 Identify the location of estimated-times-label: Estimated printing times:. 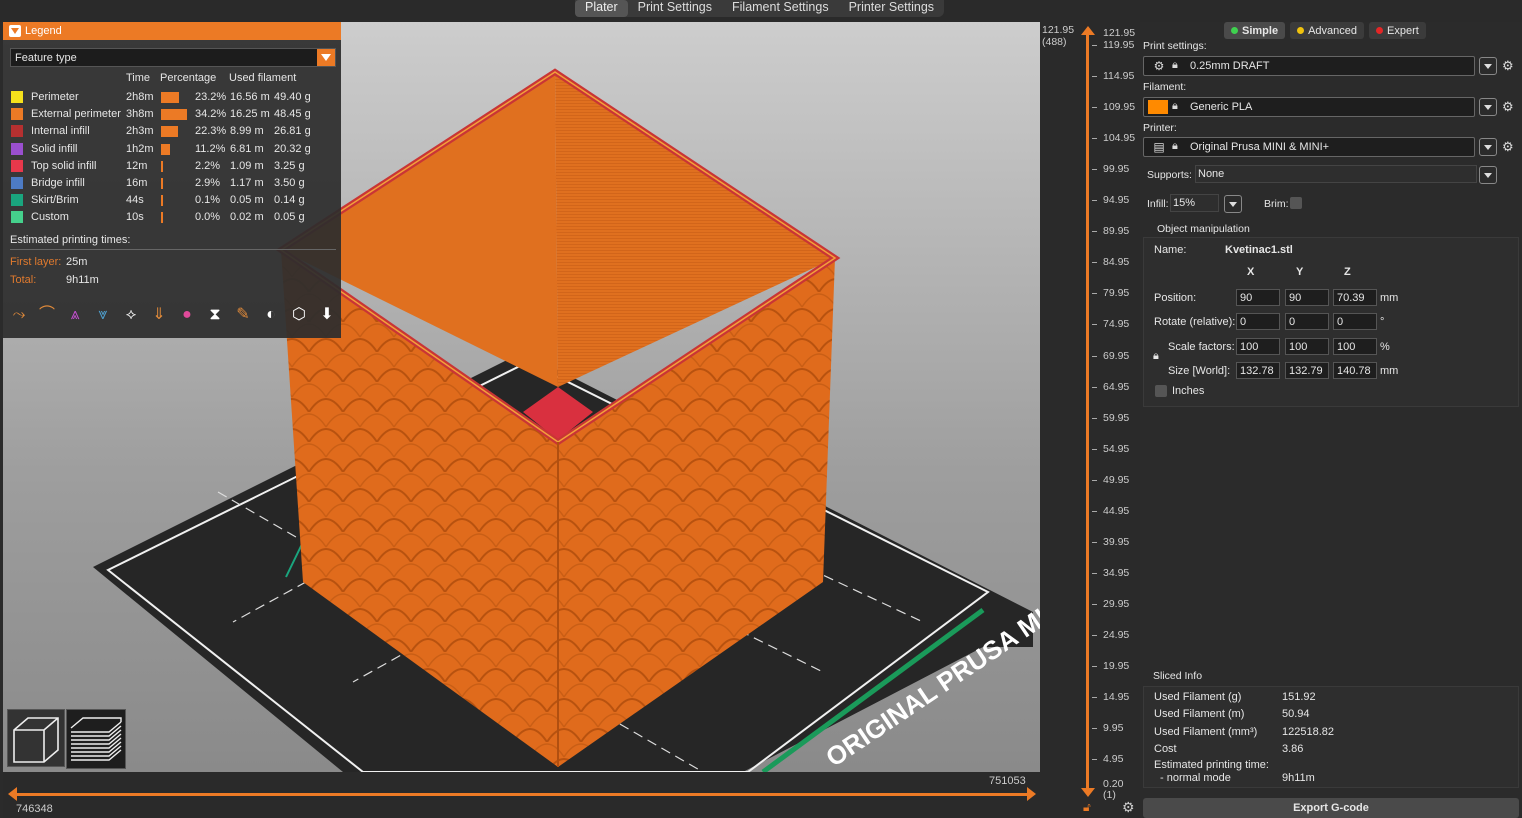
(70, 240).